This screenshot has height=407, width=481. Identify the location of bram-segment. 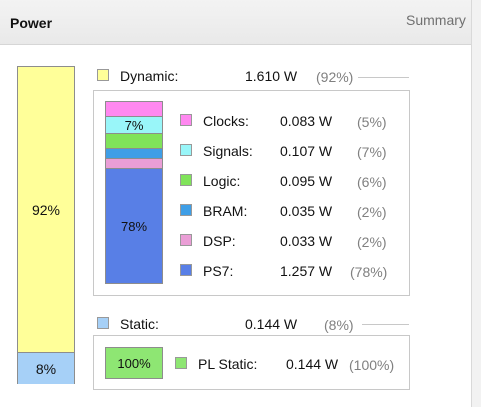
(134, 154).